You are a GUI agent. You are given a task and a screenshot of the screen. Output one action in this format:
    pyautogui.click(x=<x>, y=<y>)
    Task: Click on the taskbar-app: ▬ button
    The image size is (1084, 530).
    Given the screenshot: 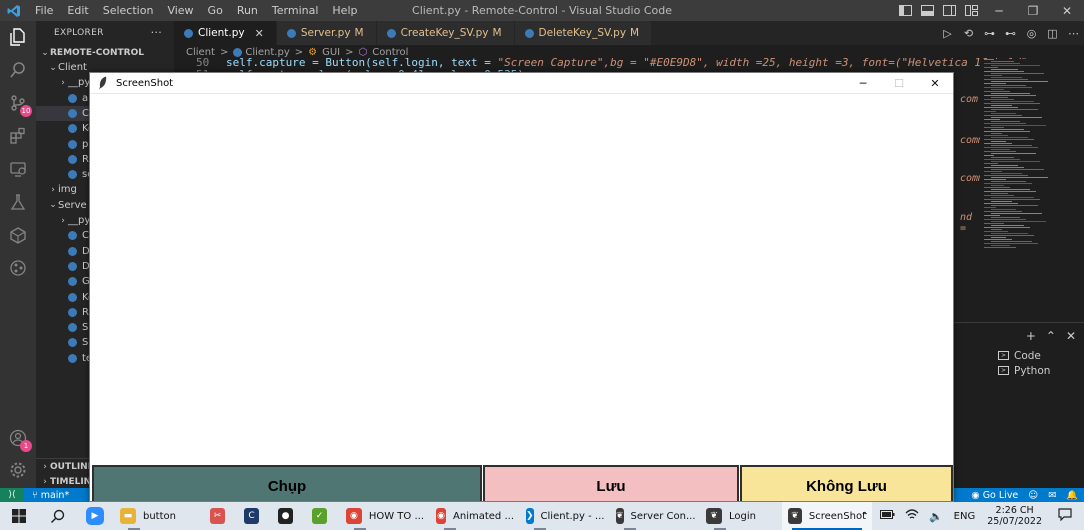 What is the action you would take?
    pyautogui.click(x=159, y=516)
    